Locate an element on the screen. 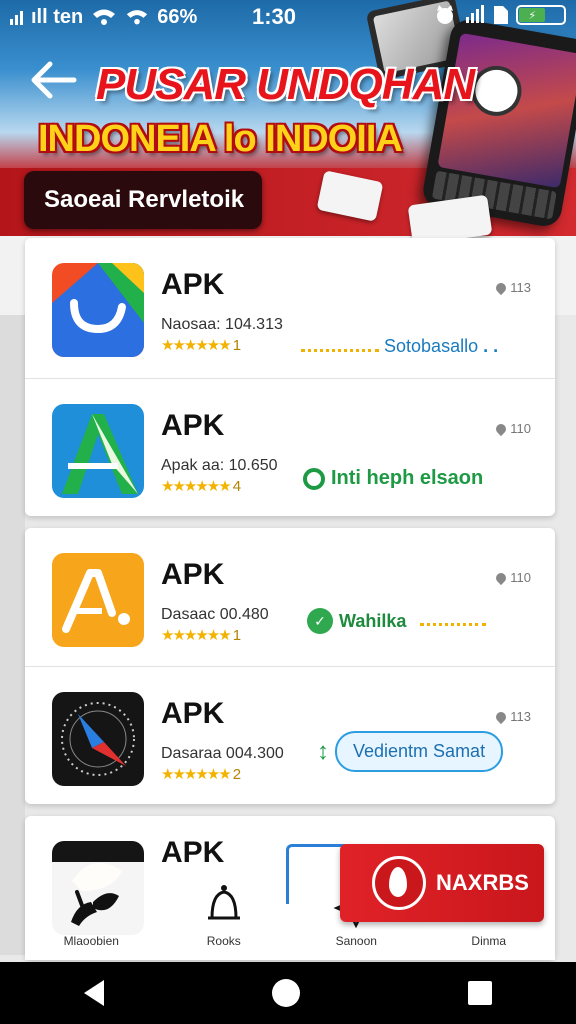  category-pill: Saoeai Rervletoik is located at coordinates (143, 200).